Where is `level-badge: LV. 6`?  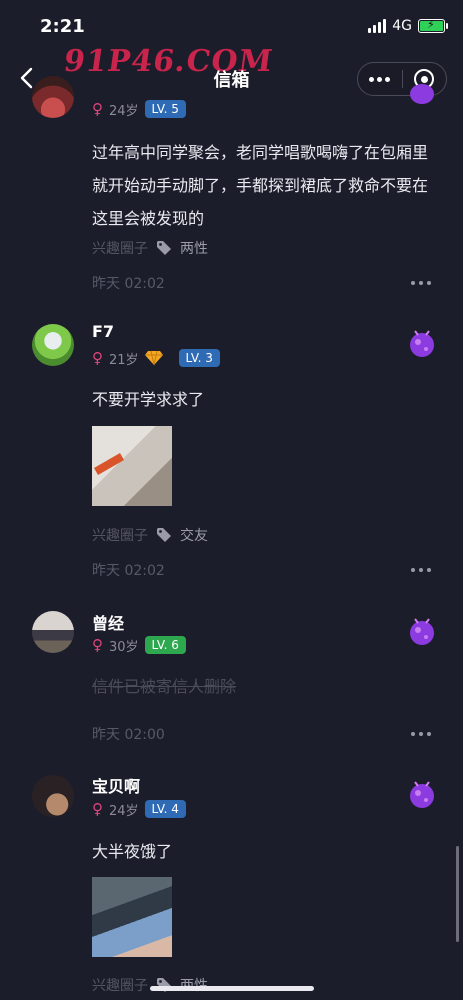 level-badge: LV. 6 is located at coordinates (165, 645).